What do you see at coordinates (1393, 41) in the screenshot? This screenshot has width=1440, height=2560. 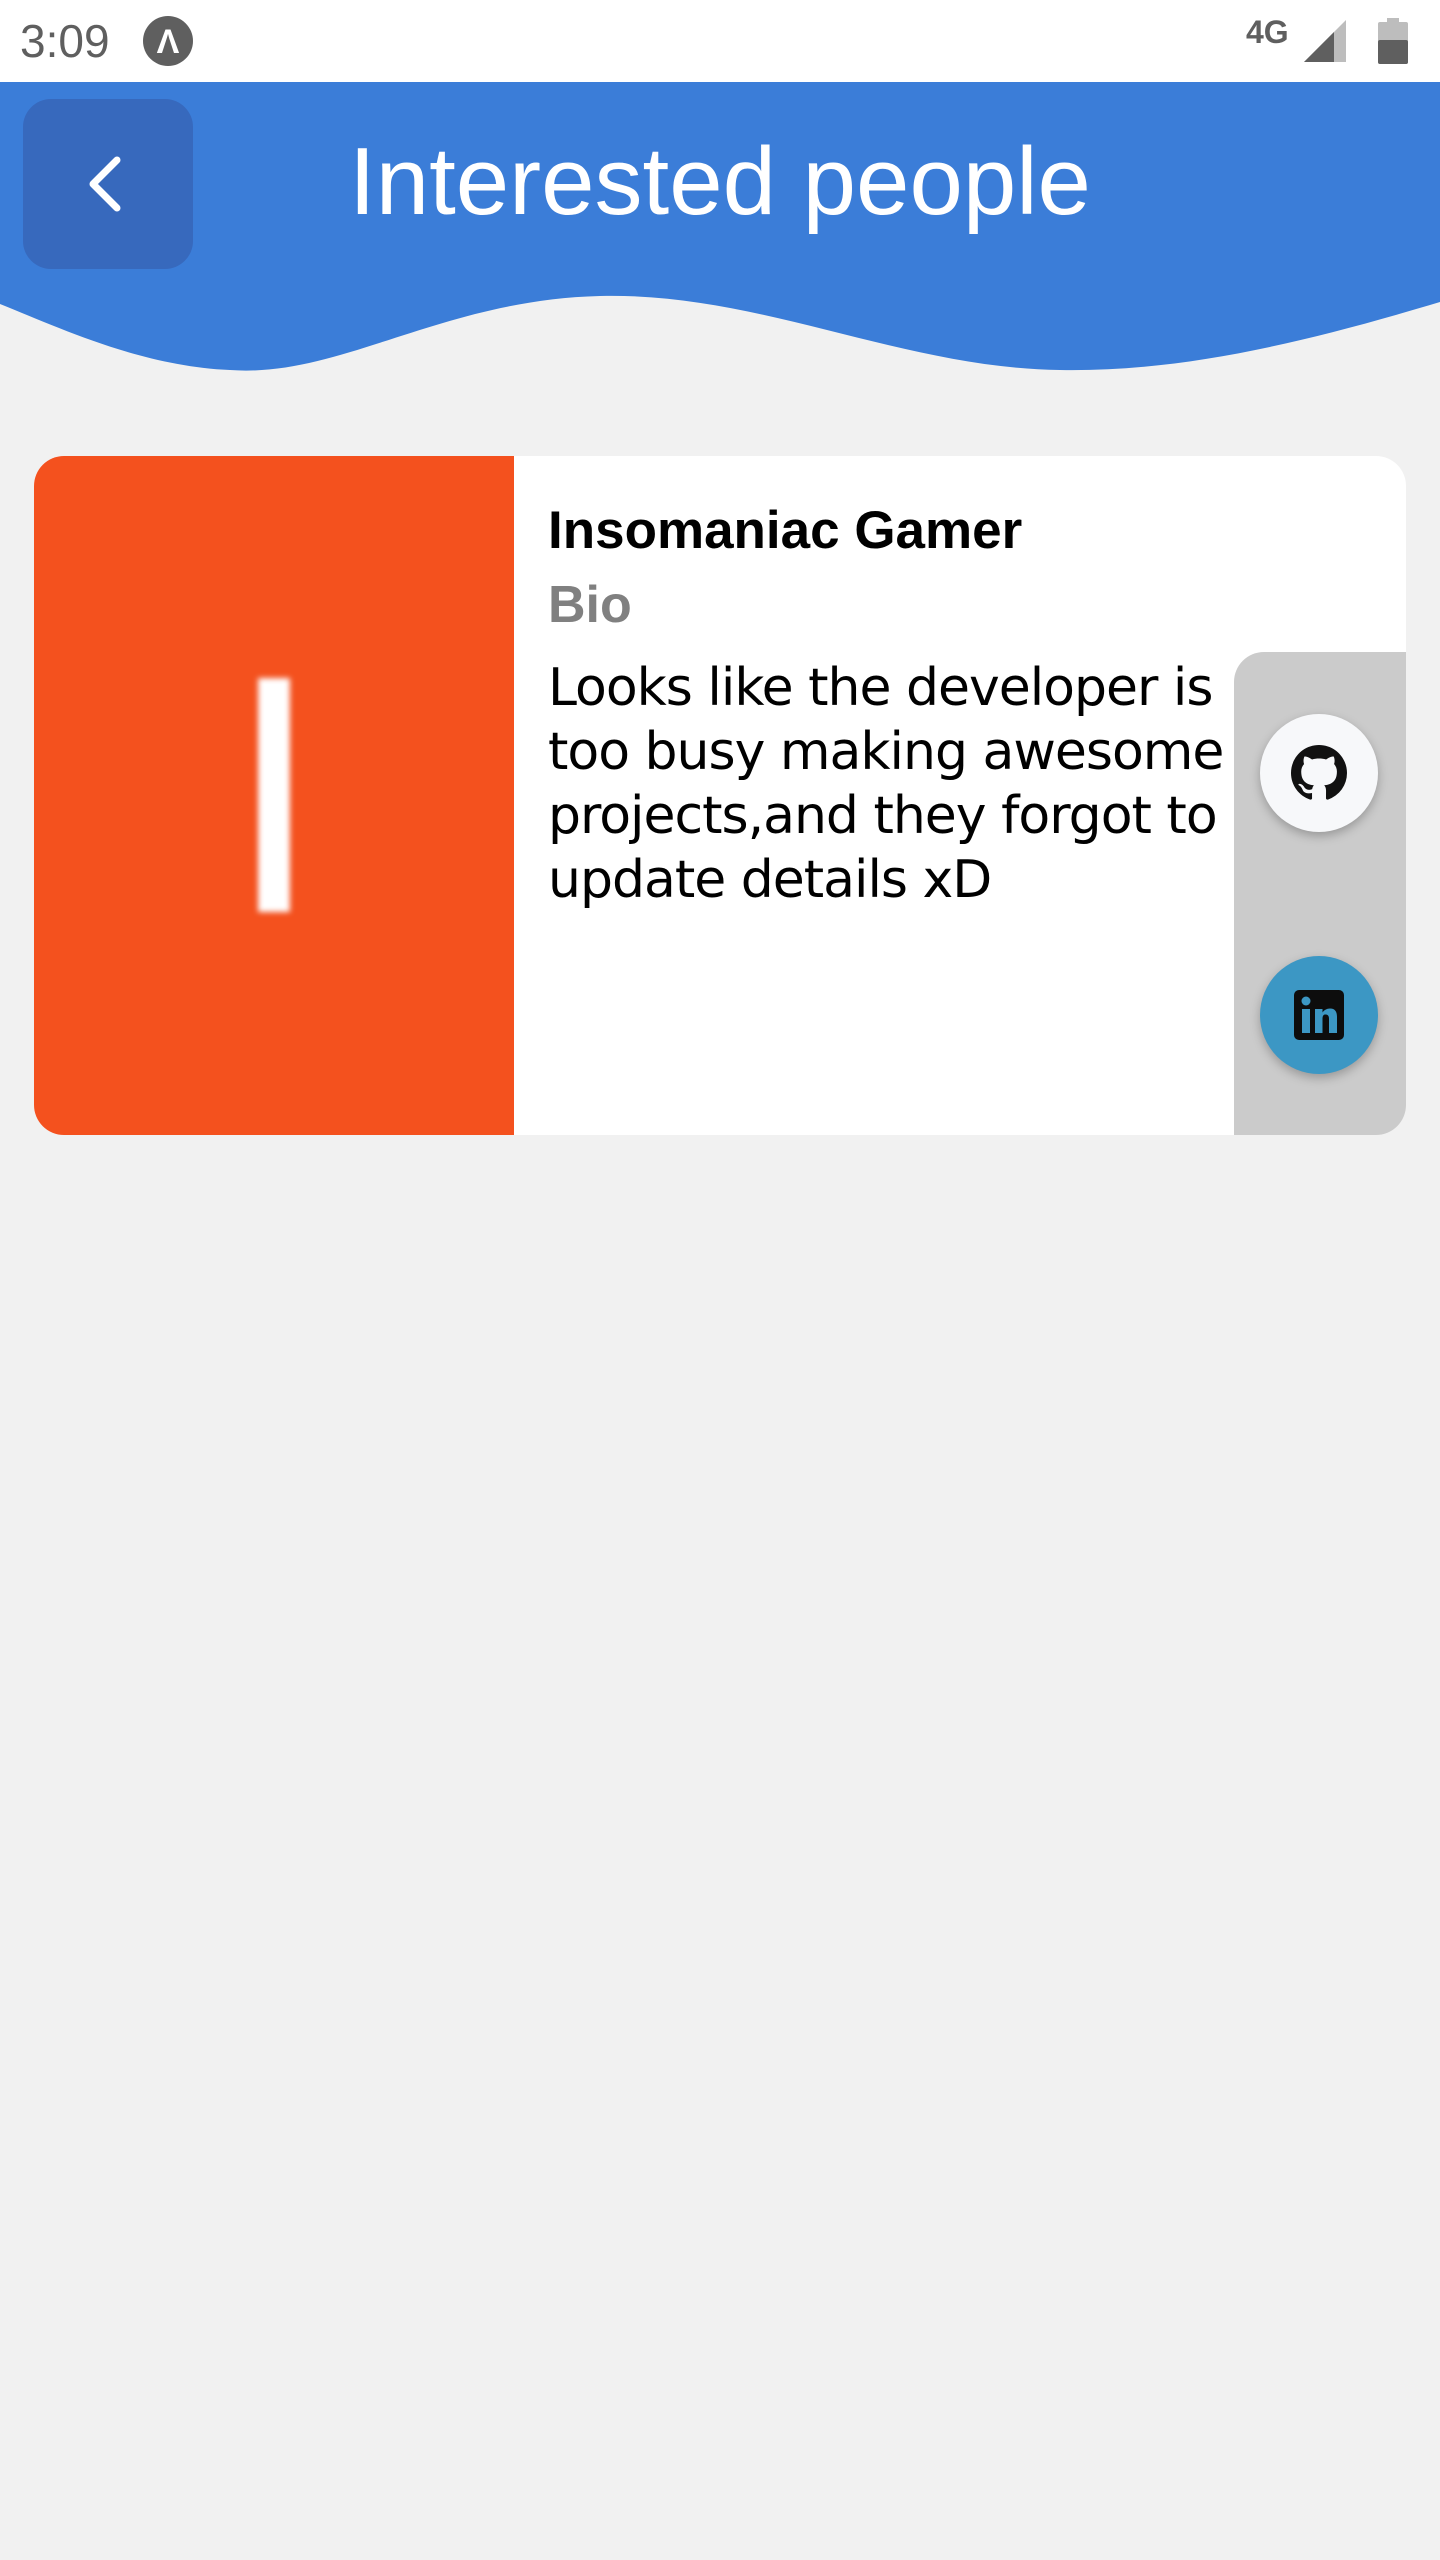 I see `battery-icon` at bounding box center [1393, 41].